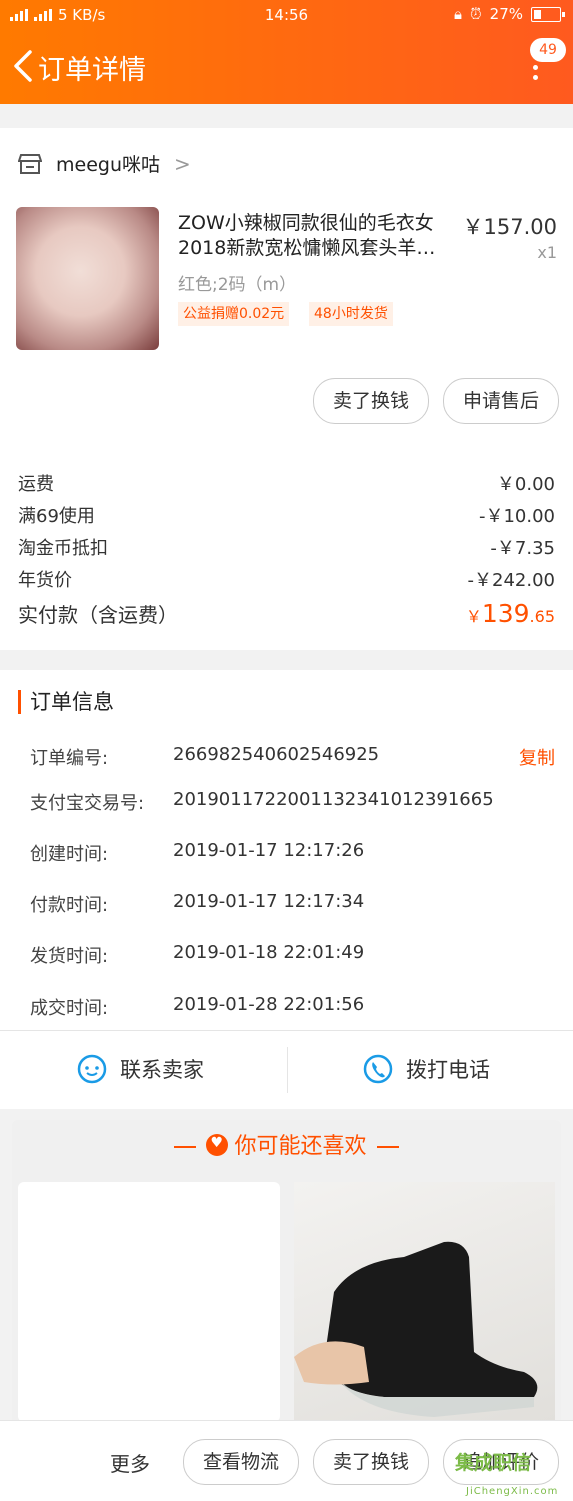 The image size is (573, 1501). I want to click on contact-bar: 联系卖家 拨打电话, so click(286, 1069).